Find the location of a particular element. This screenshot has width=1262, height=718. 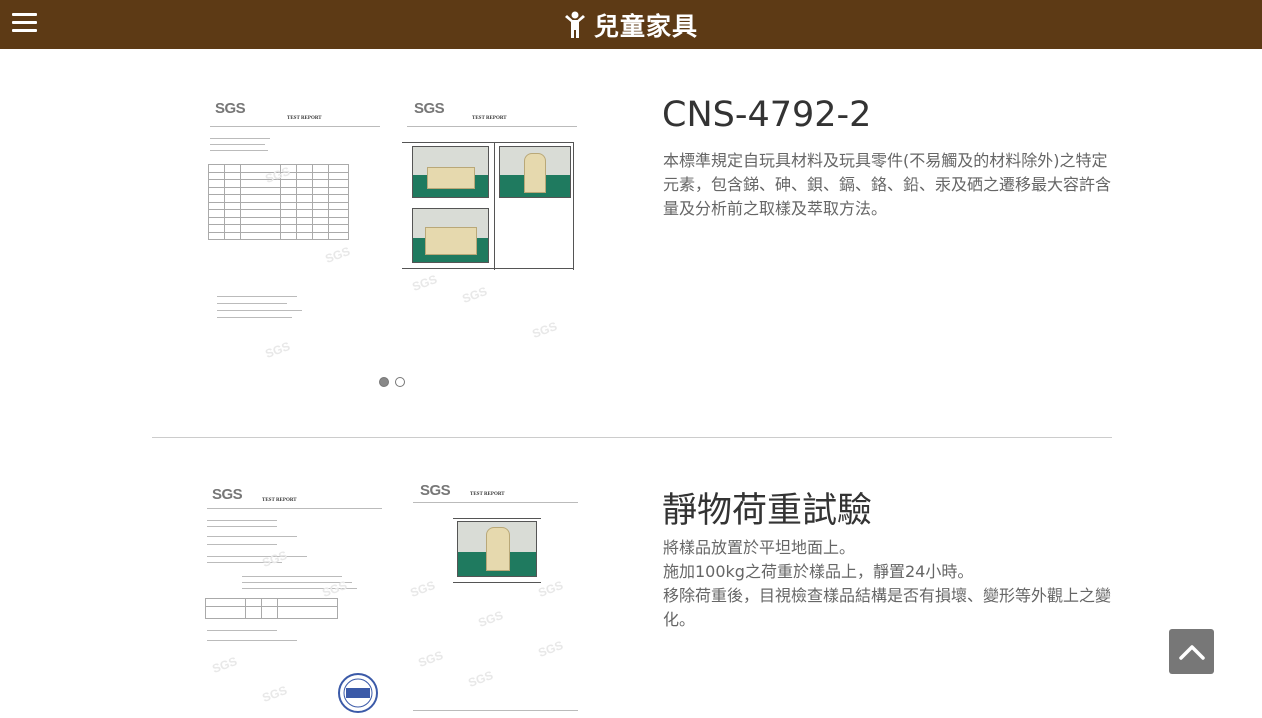

chevron-up-icon is located at coordinates (1191, 652).